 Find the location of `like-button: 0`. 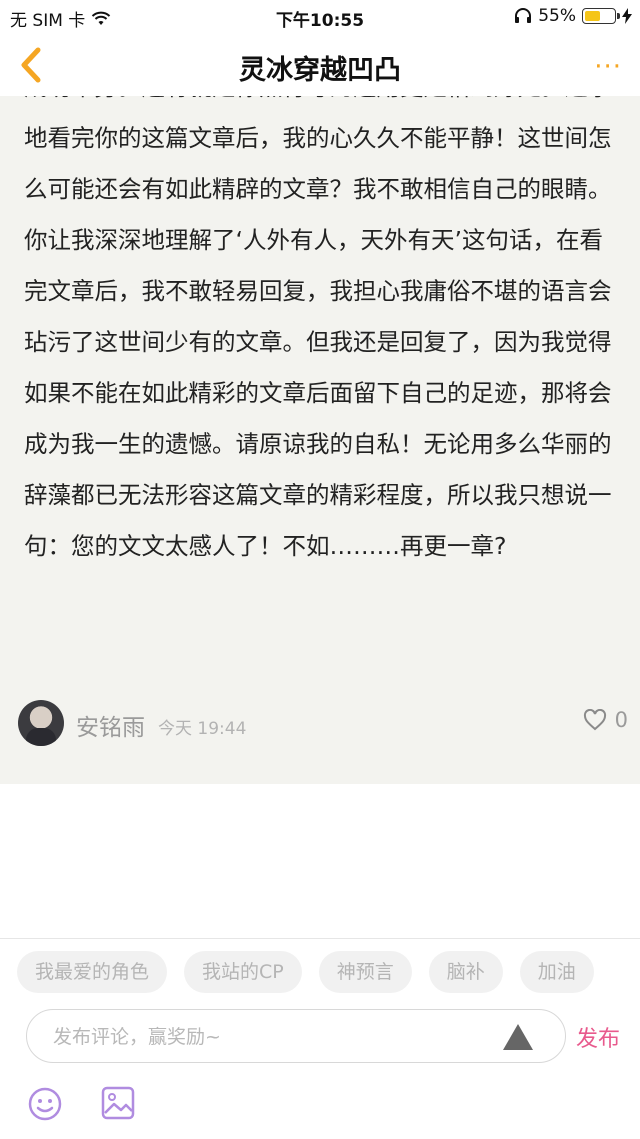

like-button: 0 is located at coordinates (605, 720).